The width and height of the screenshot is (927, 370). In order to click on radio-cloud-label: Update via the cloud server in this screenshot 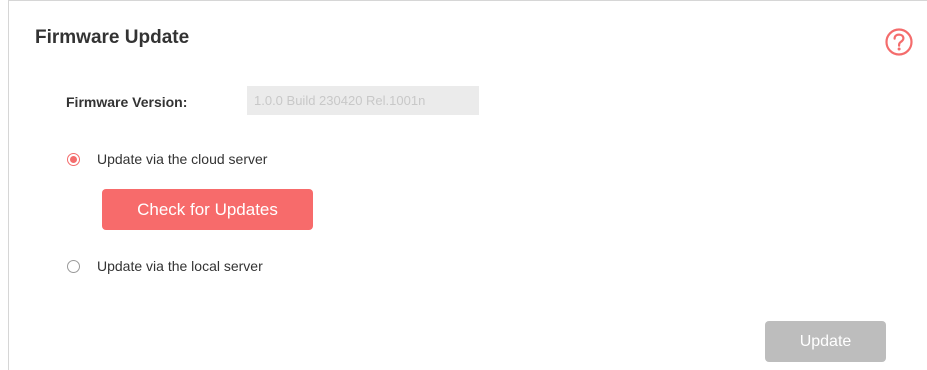, I will do `click(182, 159)`.